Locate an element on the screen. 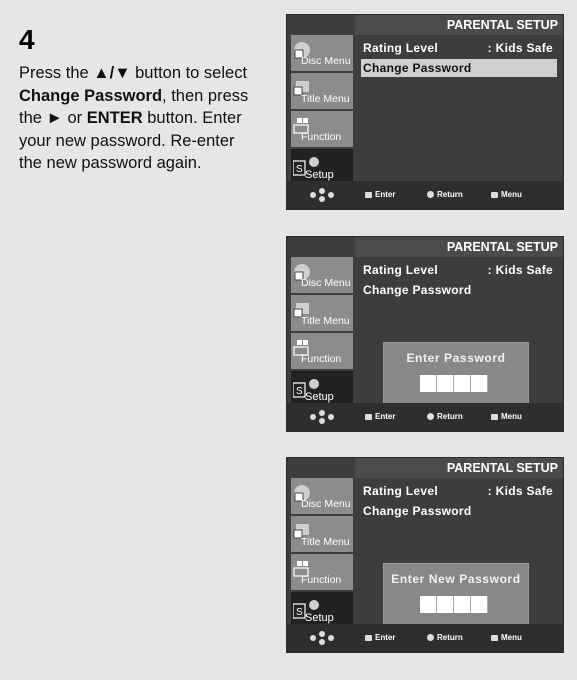 The height and width of the screenshot is (680, 577). instr-arrows: ▲/▼ is located at coordinates (112, 73).